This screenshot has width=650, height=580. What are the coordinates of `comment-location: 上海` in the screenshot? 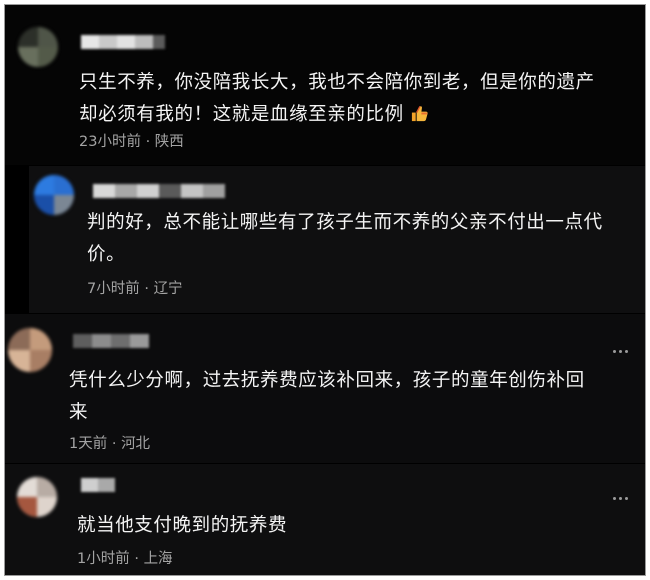 It's located at (158, 559).